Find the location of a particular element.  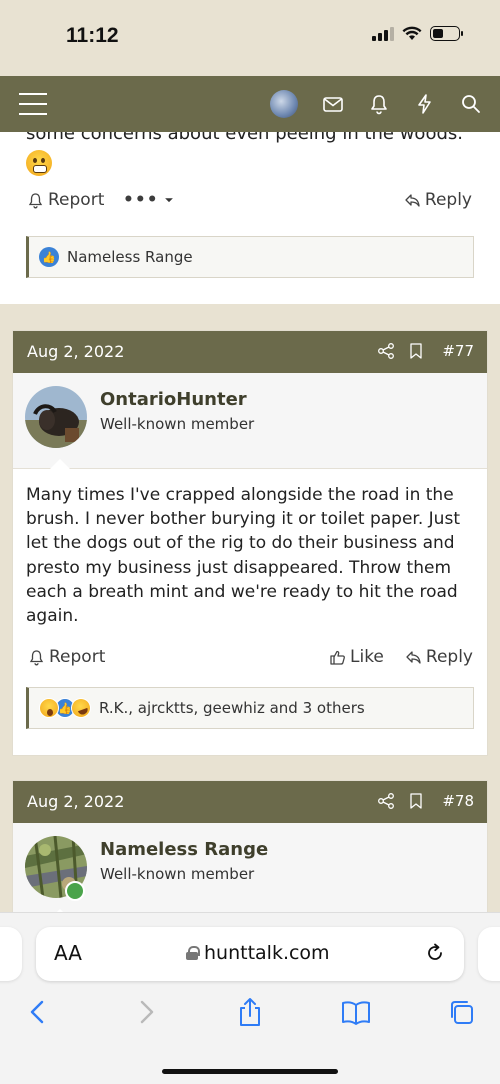

post-number: #78 is located at coordinates (458, 801).